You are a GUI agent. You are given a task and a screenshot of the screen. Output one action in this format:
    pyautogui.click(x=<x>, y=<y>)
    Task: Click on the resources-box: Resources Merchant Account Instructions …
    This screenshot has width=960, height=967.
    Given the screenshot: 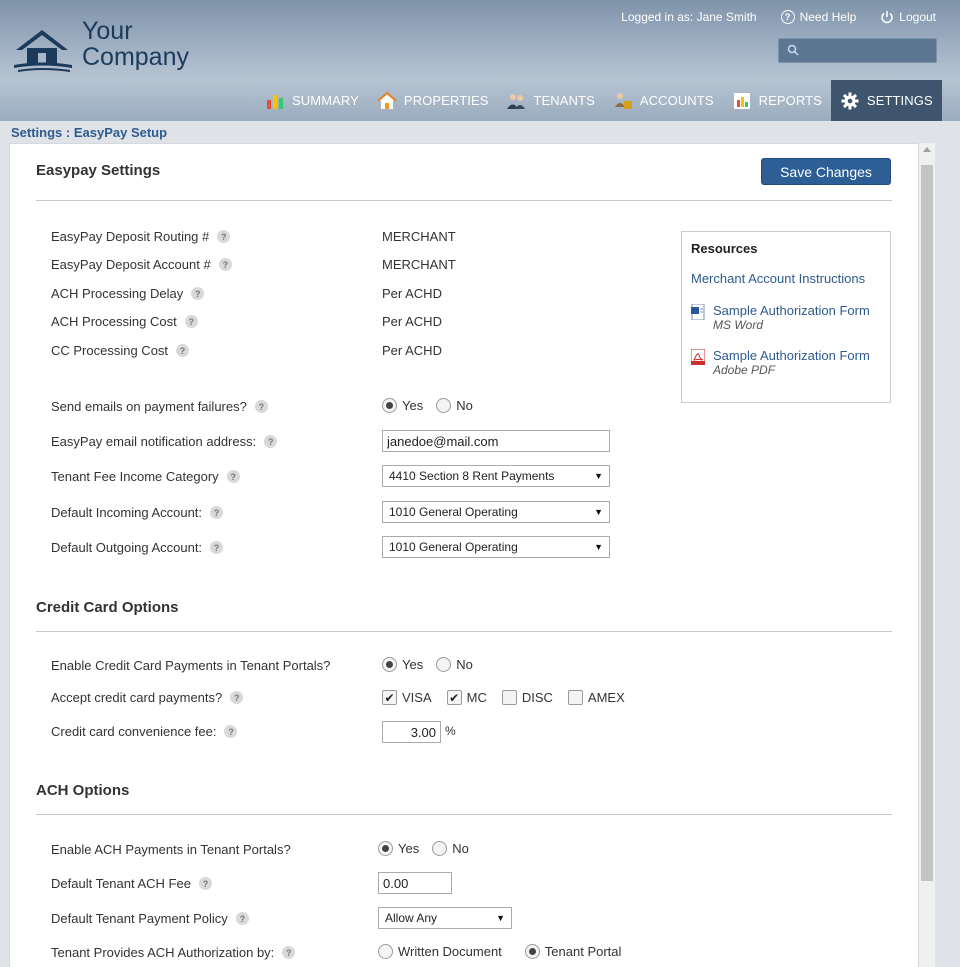 What is the action you would take?
    pyautogui.click(x=786, y=317)
    